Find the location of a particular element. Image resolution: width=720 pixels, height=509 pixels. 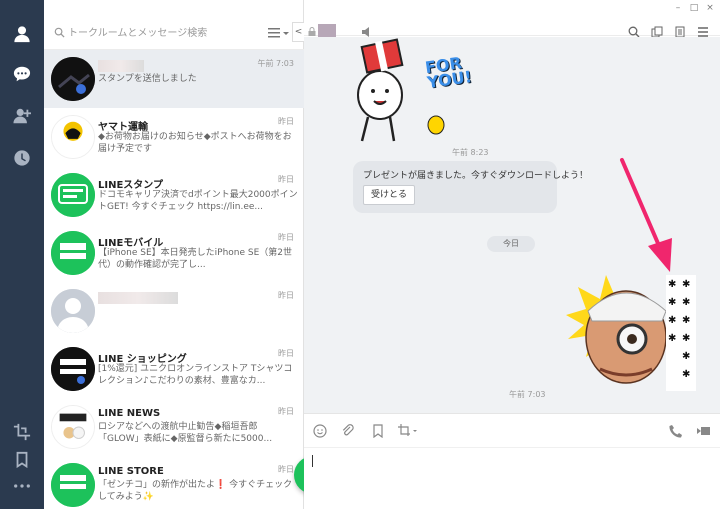

bookmark-icon is located at coordinates (22, 460).